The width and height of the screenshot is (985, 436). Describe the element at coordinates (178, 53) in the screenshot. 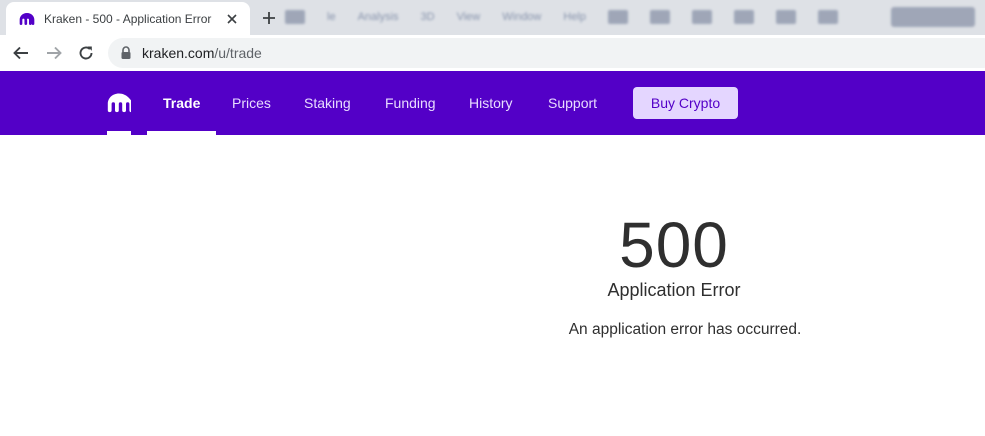

I see `url-domain: kraken.com` at that location.